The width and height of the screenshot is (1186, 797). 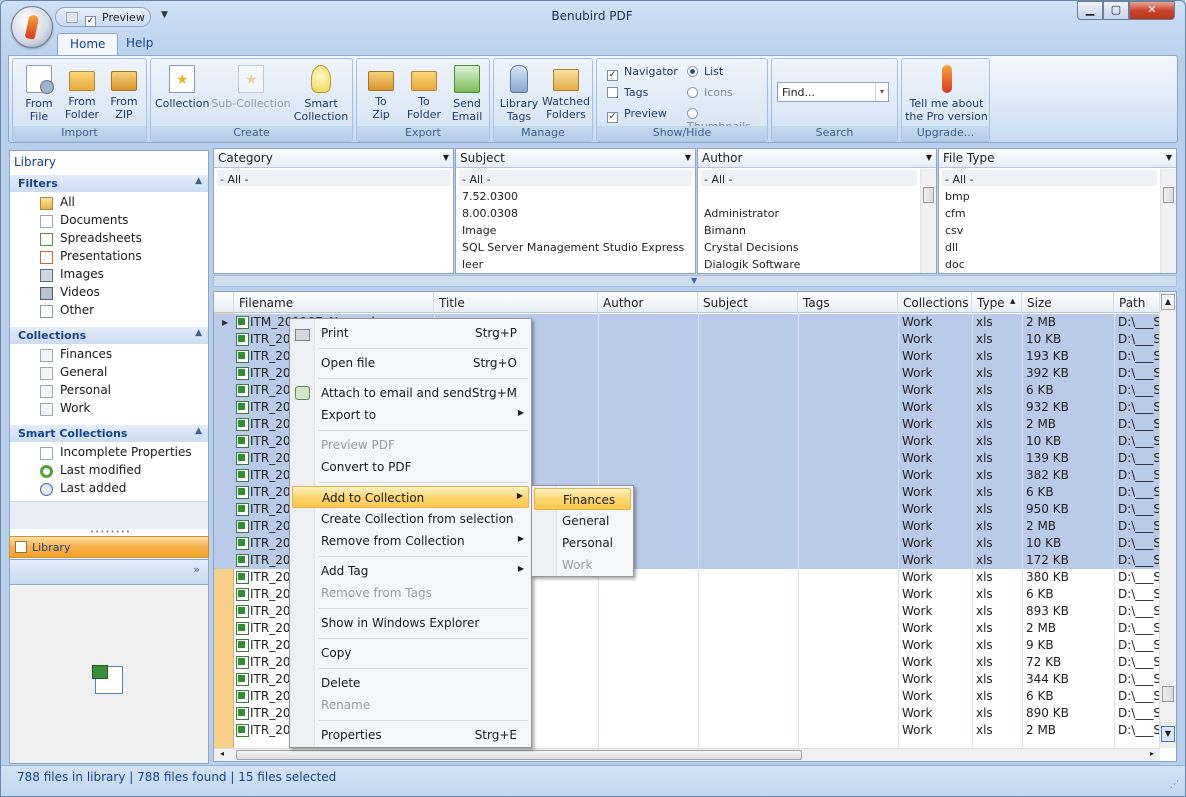 I want to click on from-folder-button: From Folder, so click(x=82, y=92).